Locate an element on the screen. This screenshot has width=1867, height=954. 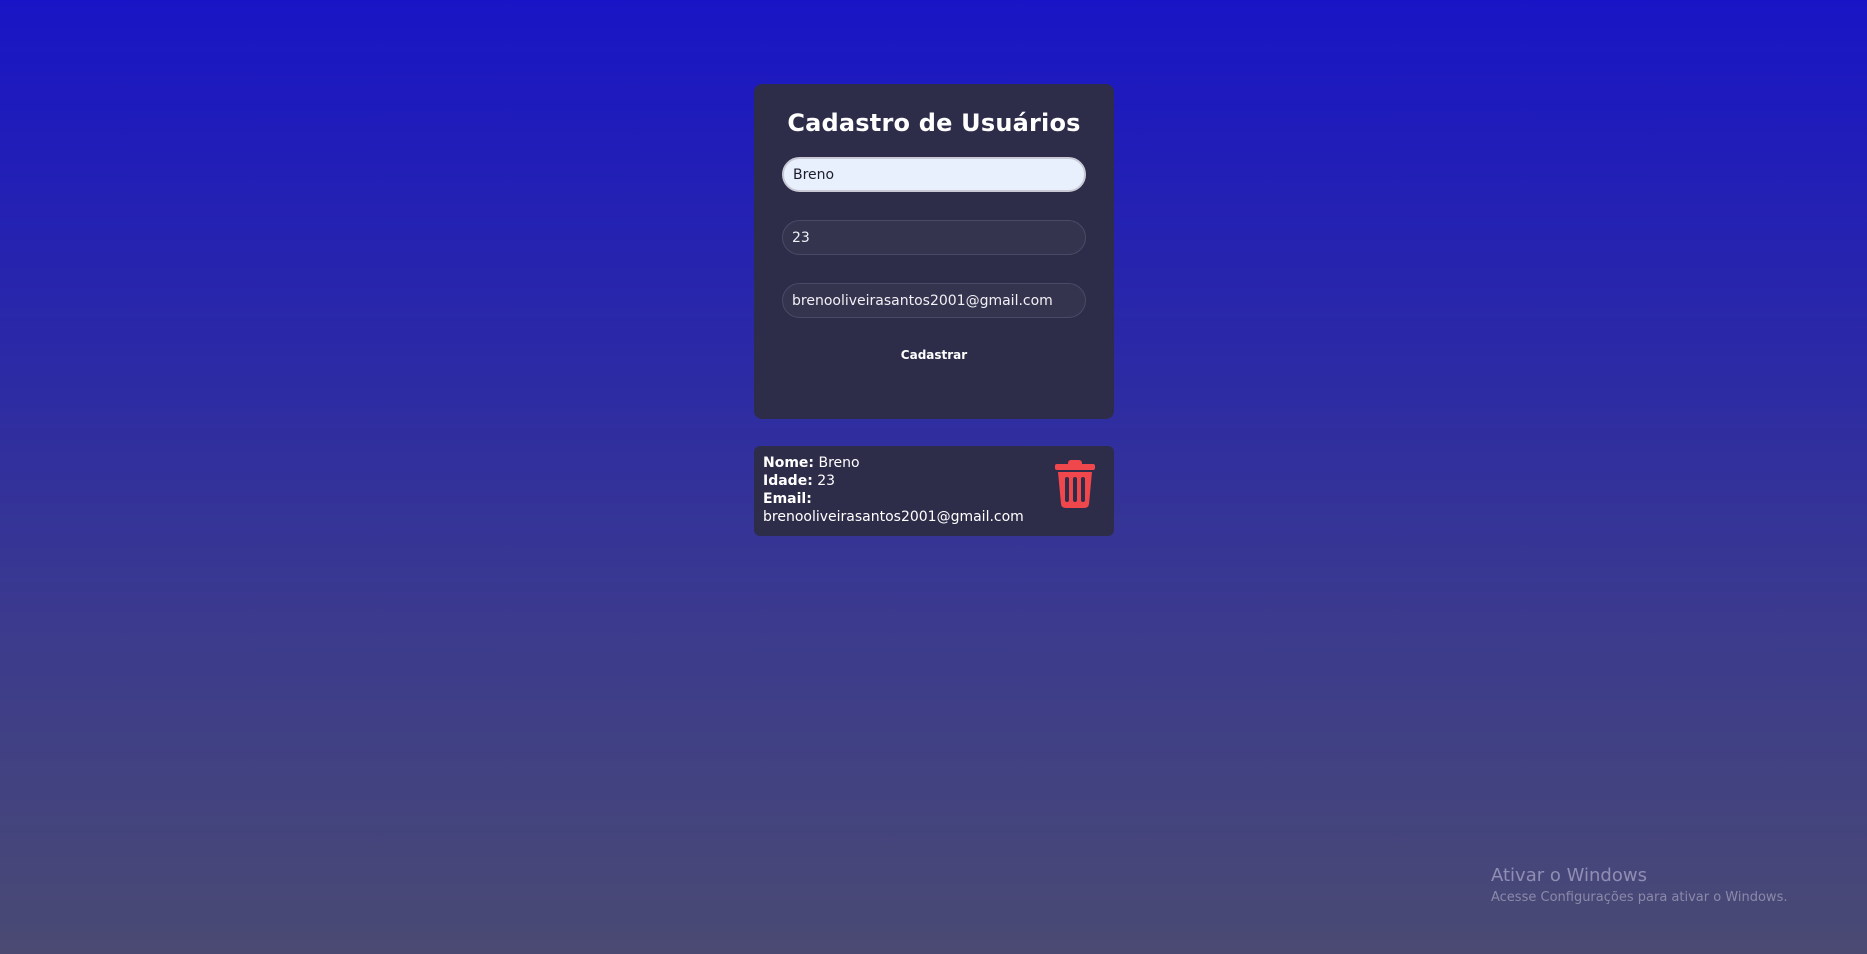
age-input is located at coordinates (934, 237).